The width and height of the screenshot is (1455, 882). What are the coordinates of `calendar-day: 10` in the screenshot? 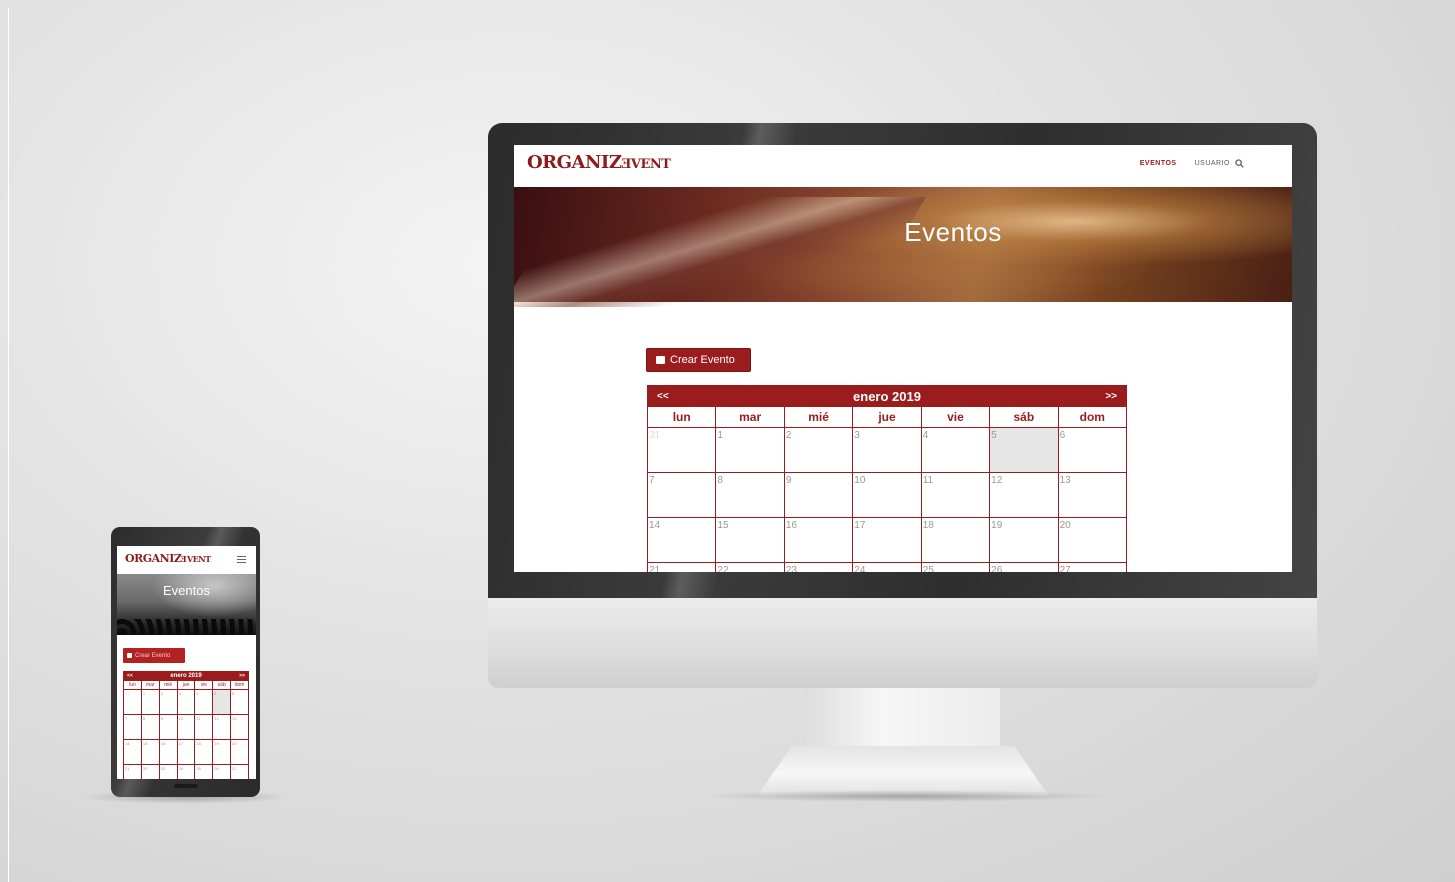 It's located at (887, 495).